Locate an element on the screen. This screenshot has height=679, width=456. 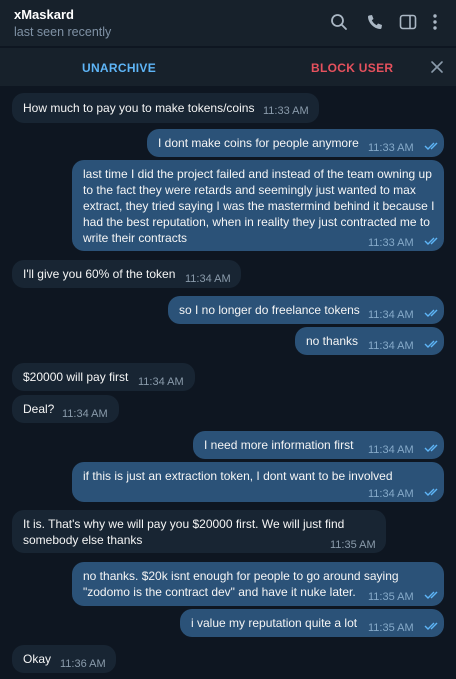
message-text: How much to pay you to make tokens/coins is located at coordinates (139, 108).